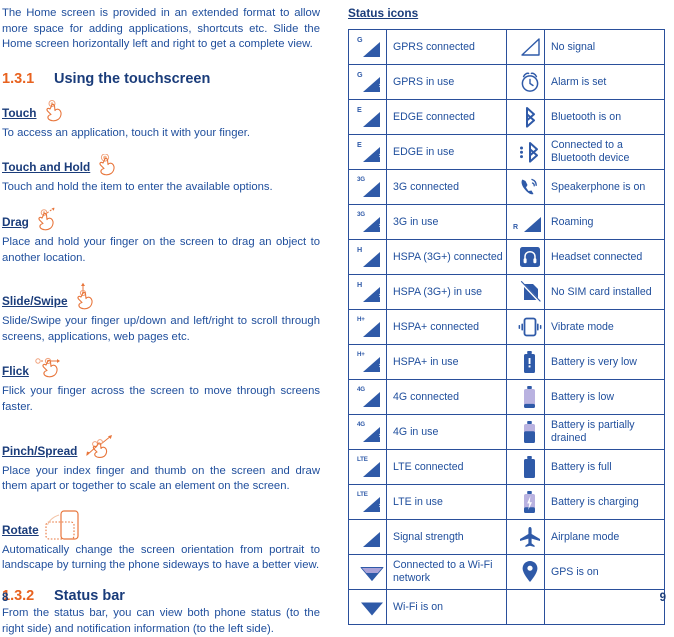 The image size is (674, 637). I want to click on status-icon-label: Wi-Fi is on, so click(446, 607).